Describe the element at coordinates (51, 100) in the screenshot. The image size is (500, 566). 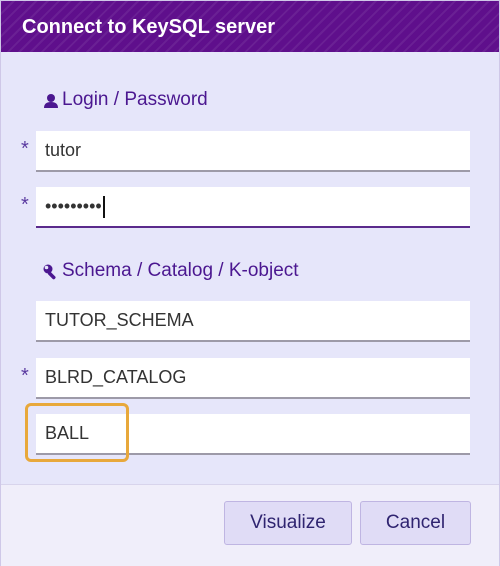
I see `user-icon` at that location.